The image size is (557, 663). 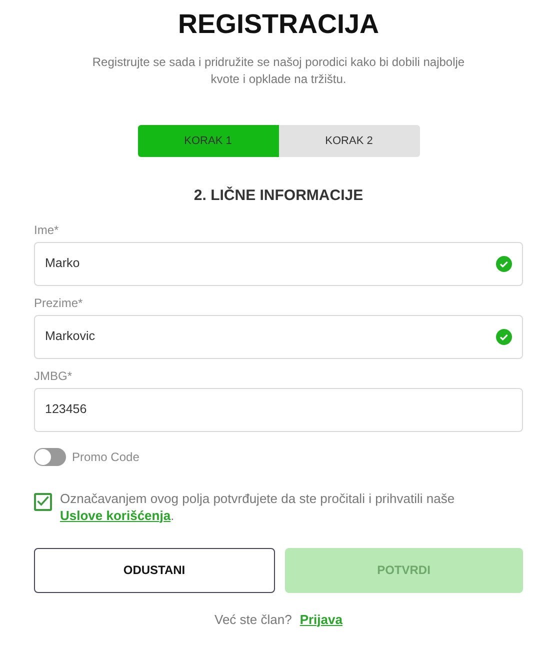 I want to click on checkbox, so click(x=43, y=501).